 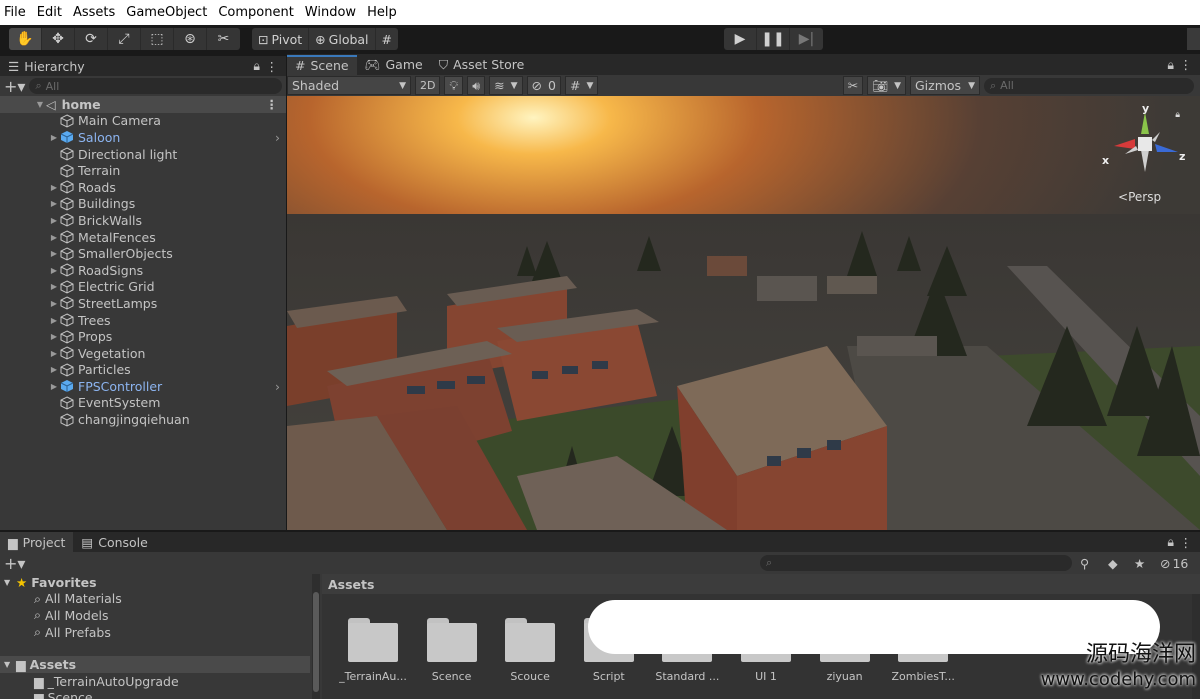 What do you see at coordinates (330, 12) in the screenshot?
I see `menu-item-window: Window` at bounding box center [330, 12].